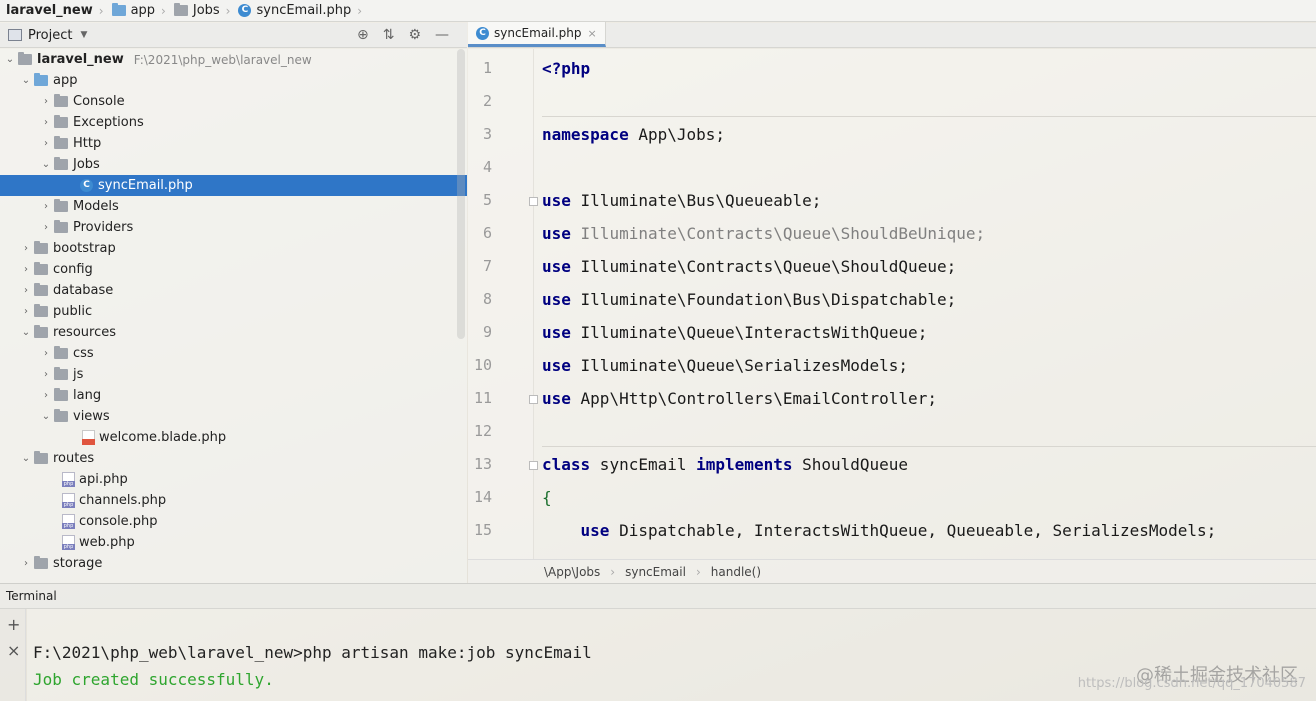 This screenshot has width=1316, height=701. What do you see at coordinates (442, 35) in the screenshot?
I see `hide-panel-icon: —` at bounding box center [442, 35].